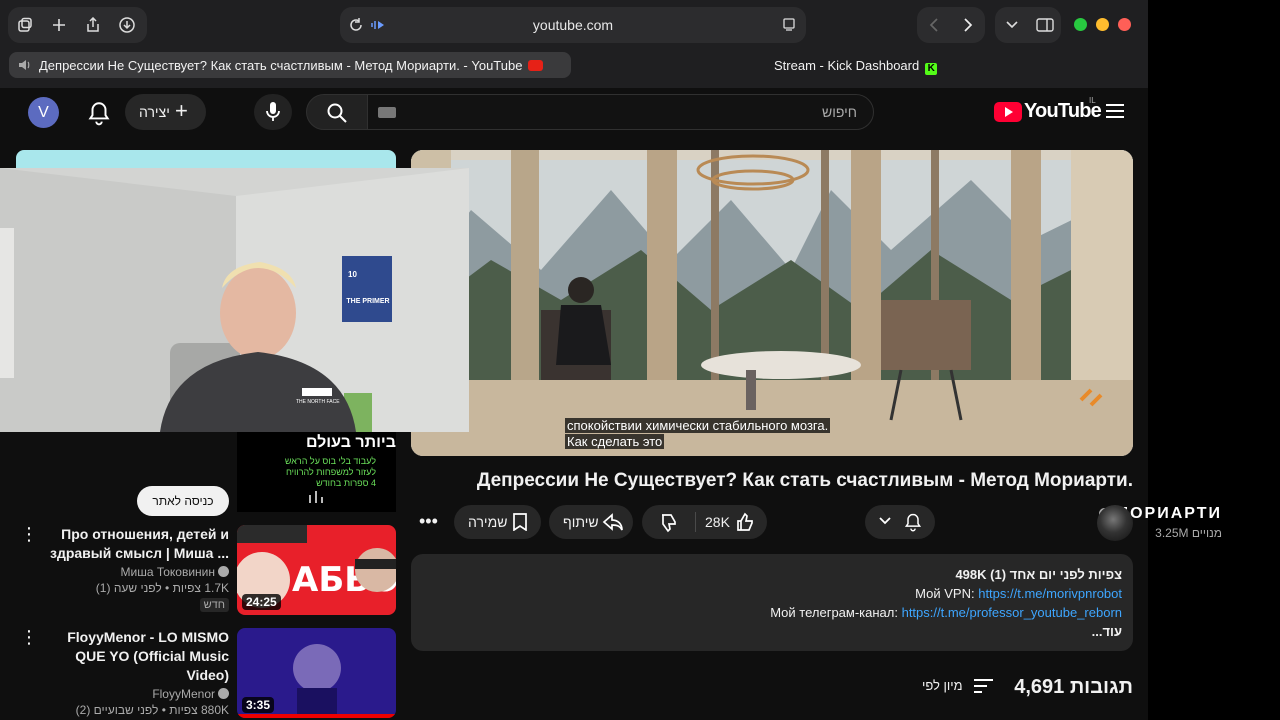 This screenshot has width=1280, height=720. What do you see at coordinates (214, 605) in the screenshot?
I see `new-badge: חדש` at bounding box center [214, 605].